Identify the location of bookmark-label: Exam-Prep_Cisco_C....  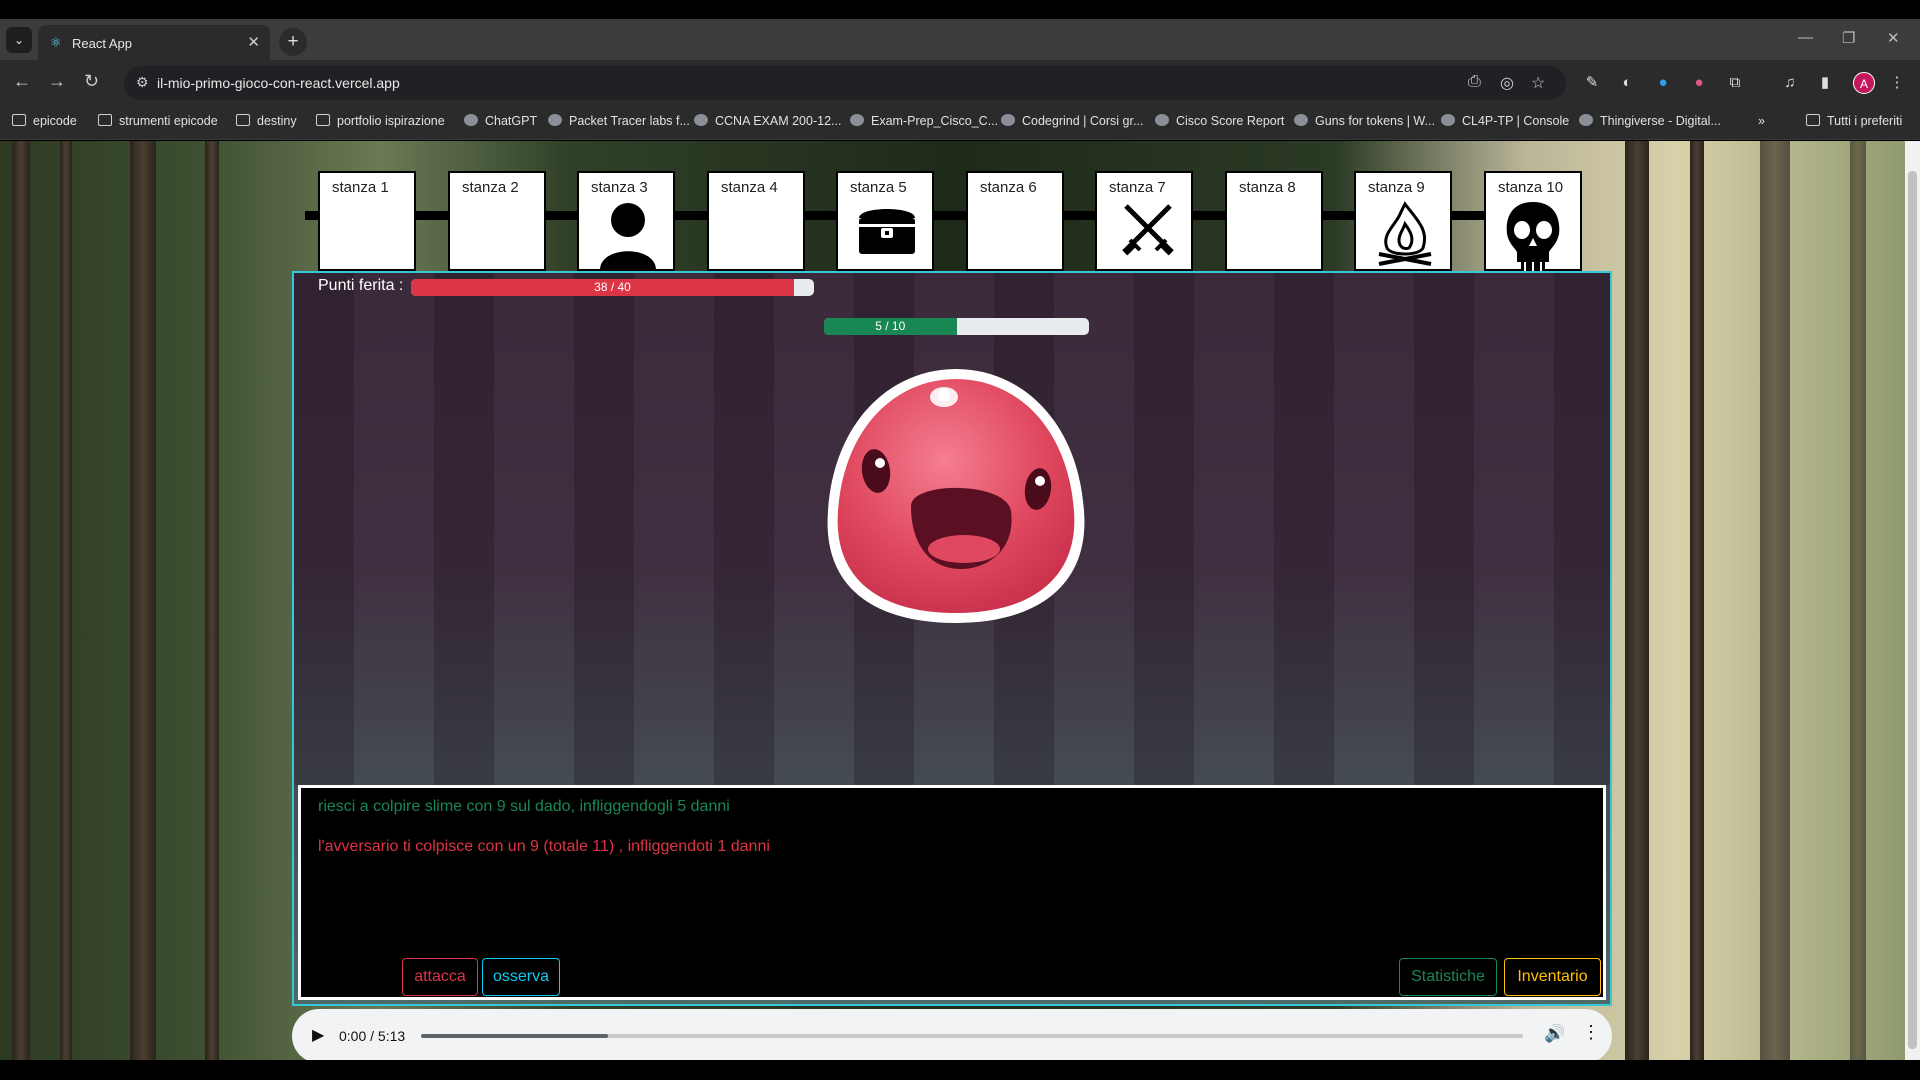
(935, 121).